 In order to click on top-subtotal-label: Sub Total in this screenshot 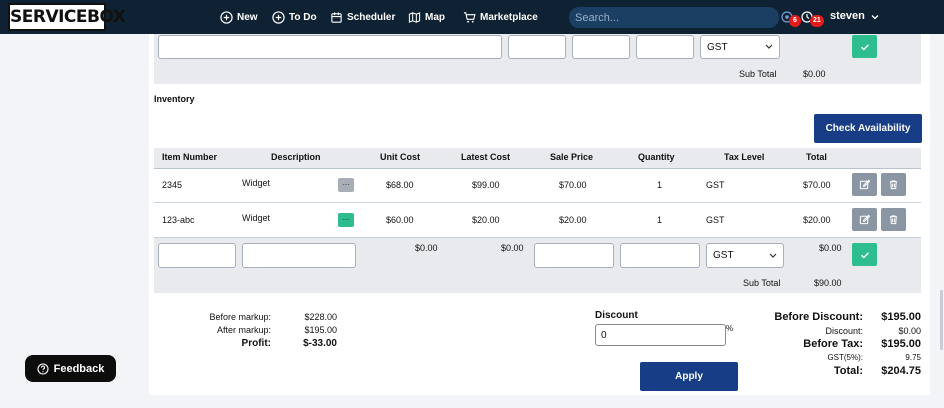, I will do `click(758, 74)`.